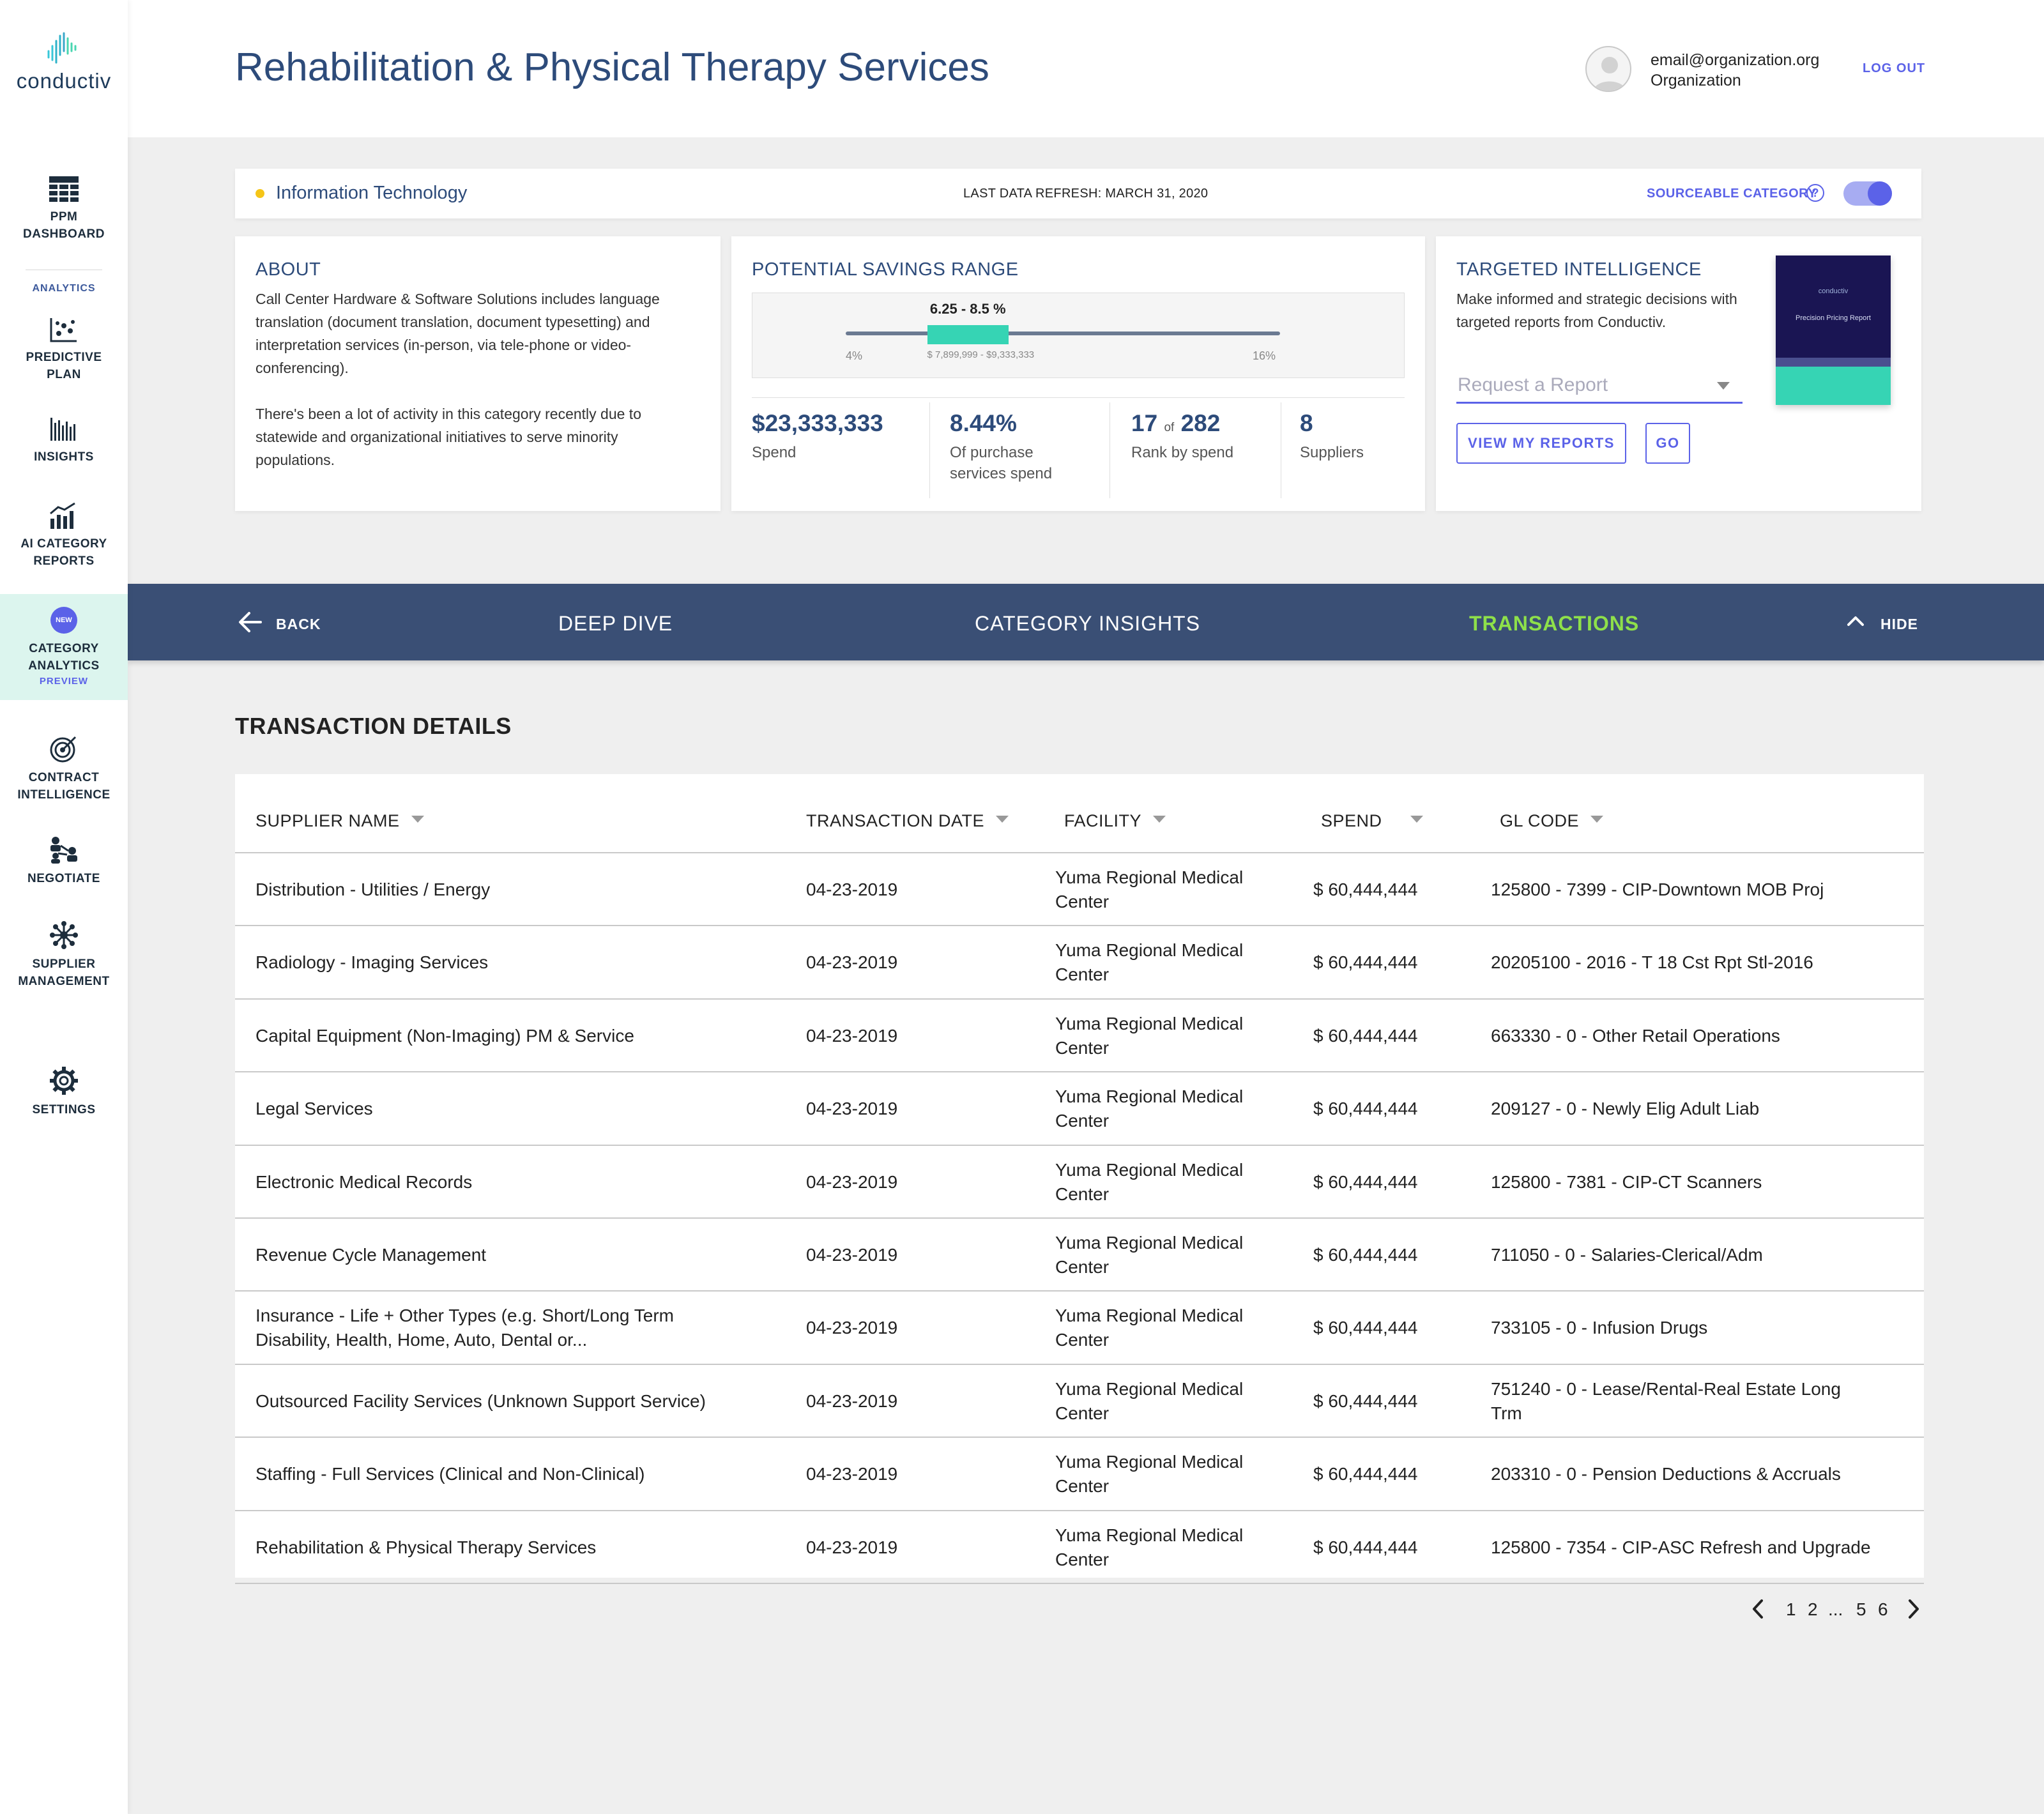  Describe the element at coordinates (615, 624) in the screenshot. I see `tab-deep-dive: DEEP DIVE` at that location.